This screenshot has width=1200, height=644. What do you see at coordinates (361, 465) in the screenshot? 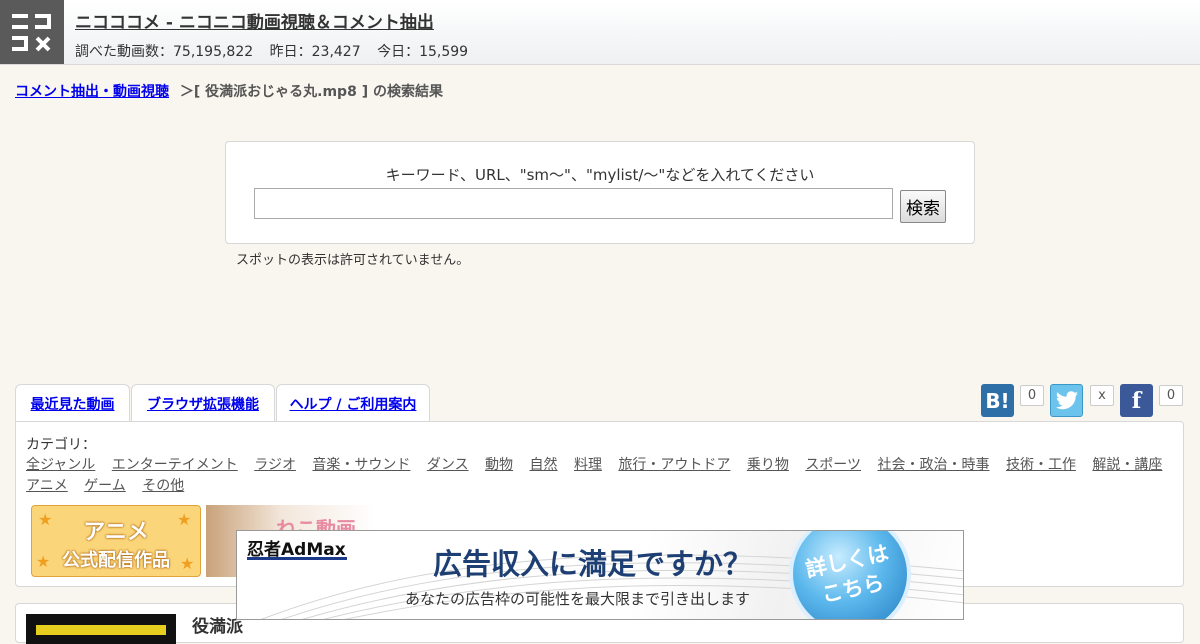
I see `category-link: 音楽・サウンド` at bounding box center [361, 465].